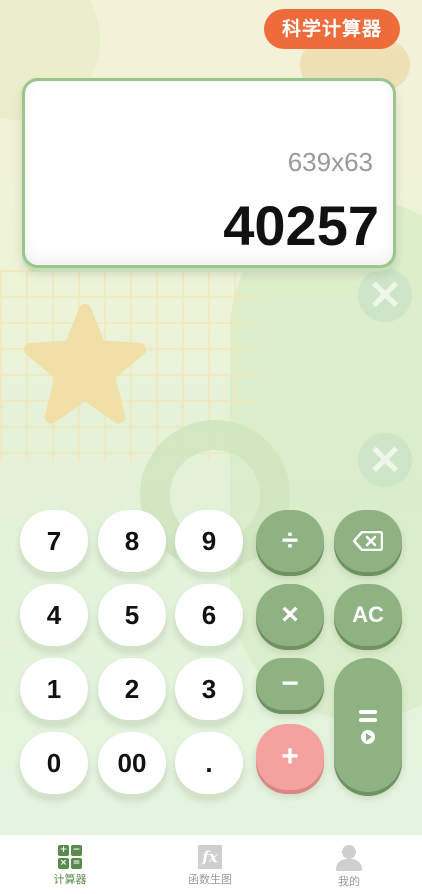 The image size is (422, 894). I want to click on key-8: 8, so click(132, 541).